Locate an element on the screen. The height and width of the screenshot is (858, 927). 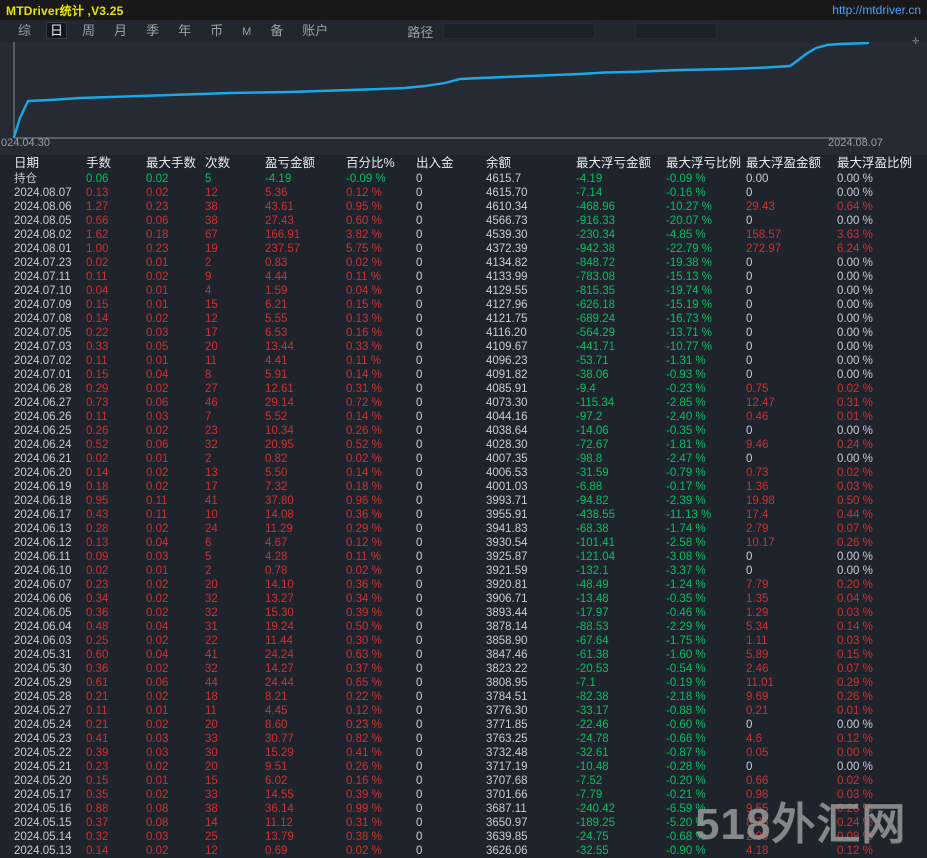
menu-item-0: 综 is located at coordinates (24, 30).